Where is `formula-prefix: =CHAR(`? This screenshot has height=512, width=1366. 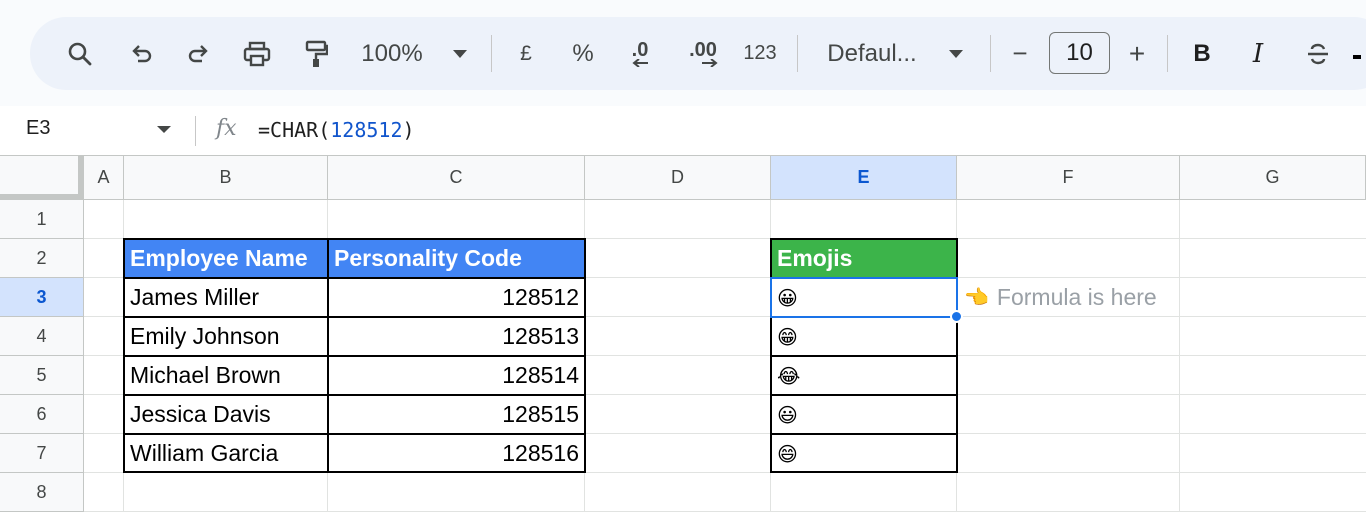 formula-prefix: =CHAR( is located at coordinates (294, 130).